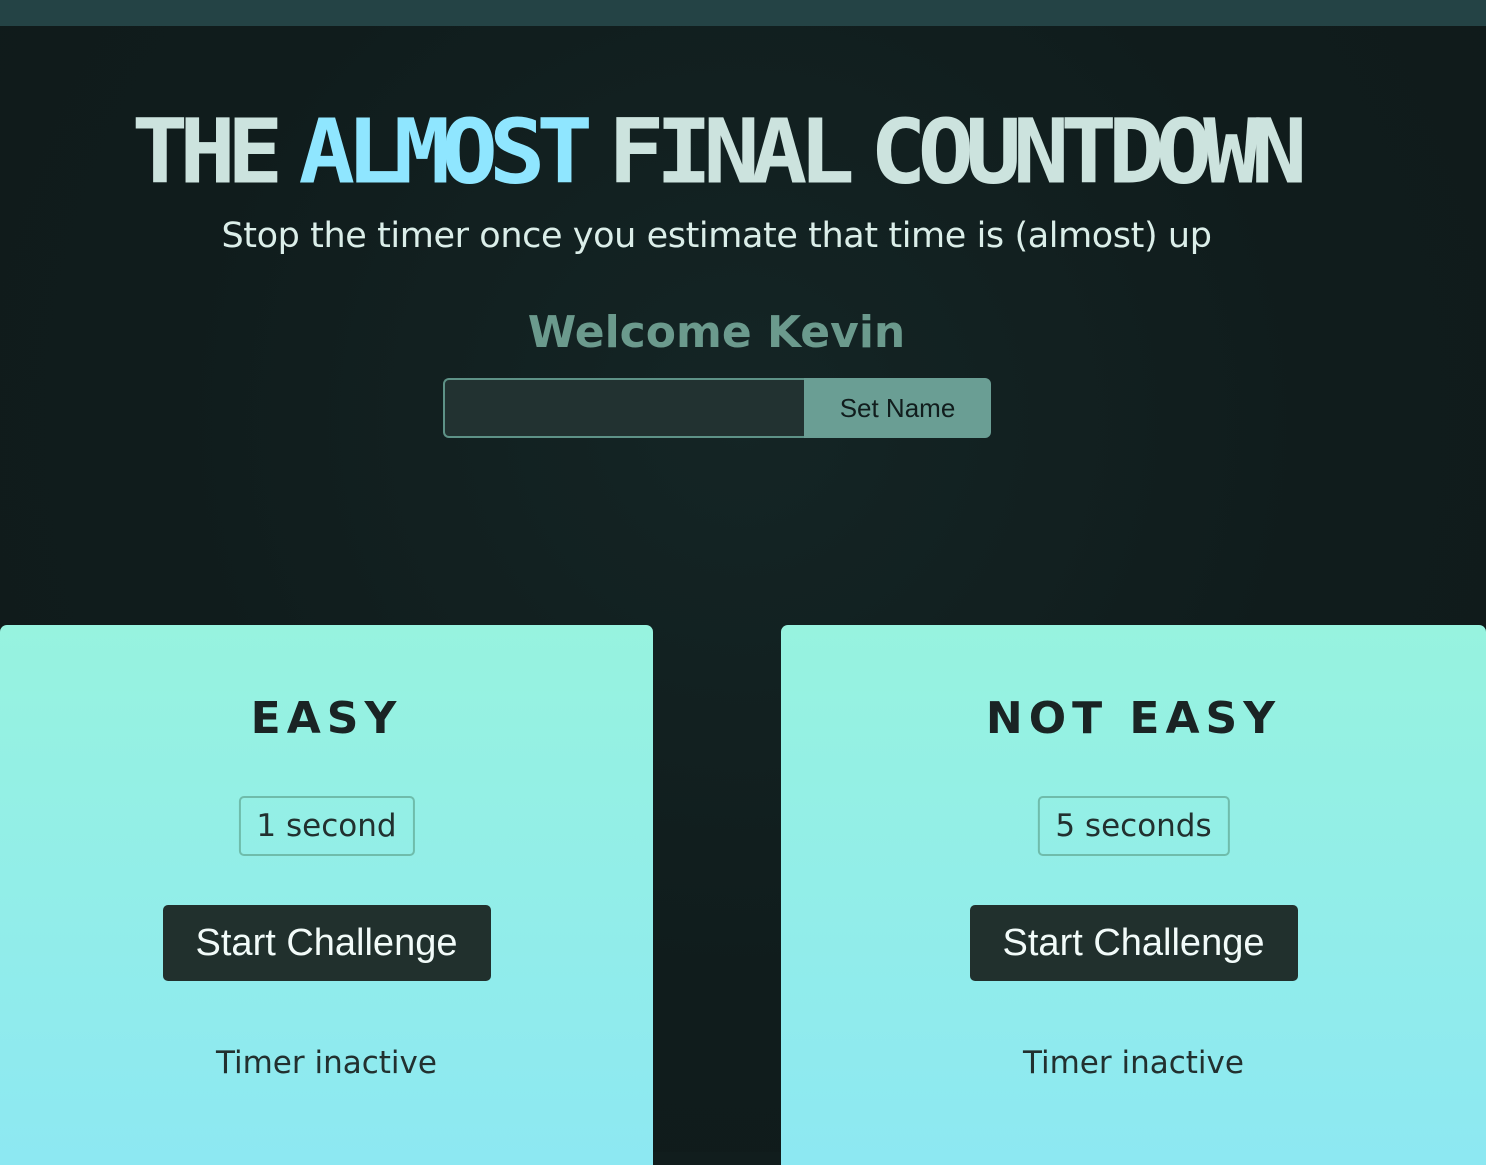 This screenshot has height=1165, width=1486. What do you see at coordinates (897, 408) in the screenshot?
I see `set-name-button: Set Name` at bounding box center [897, 408].